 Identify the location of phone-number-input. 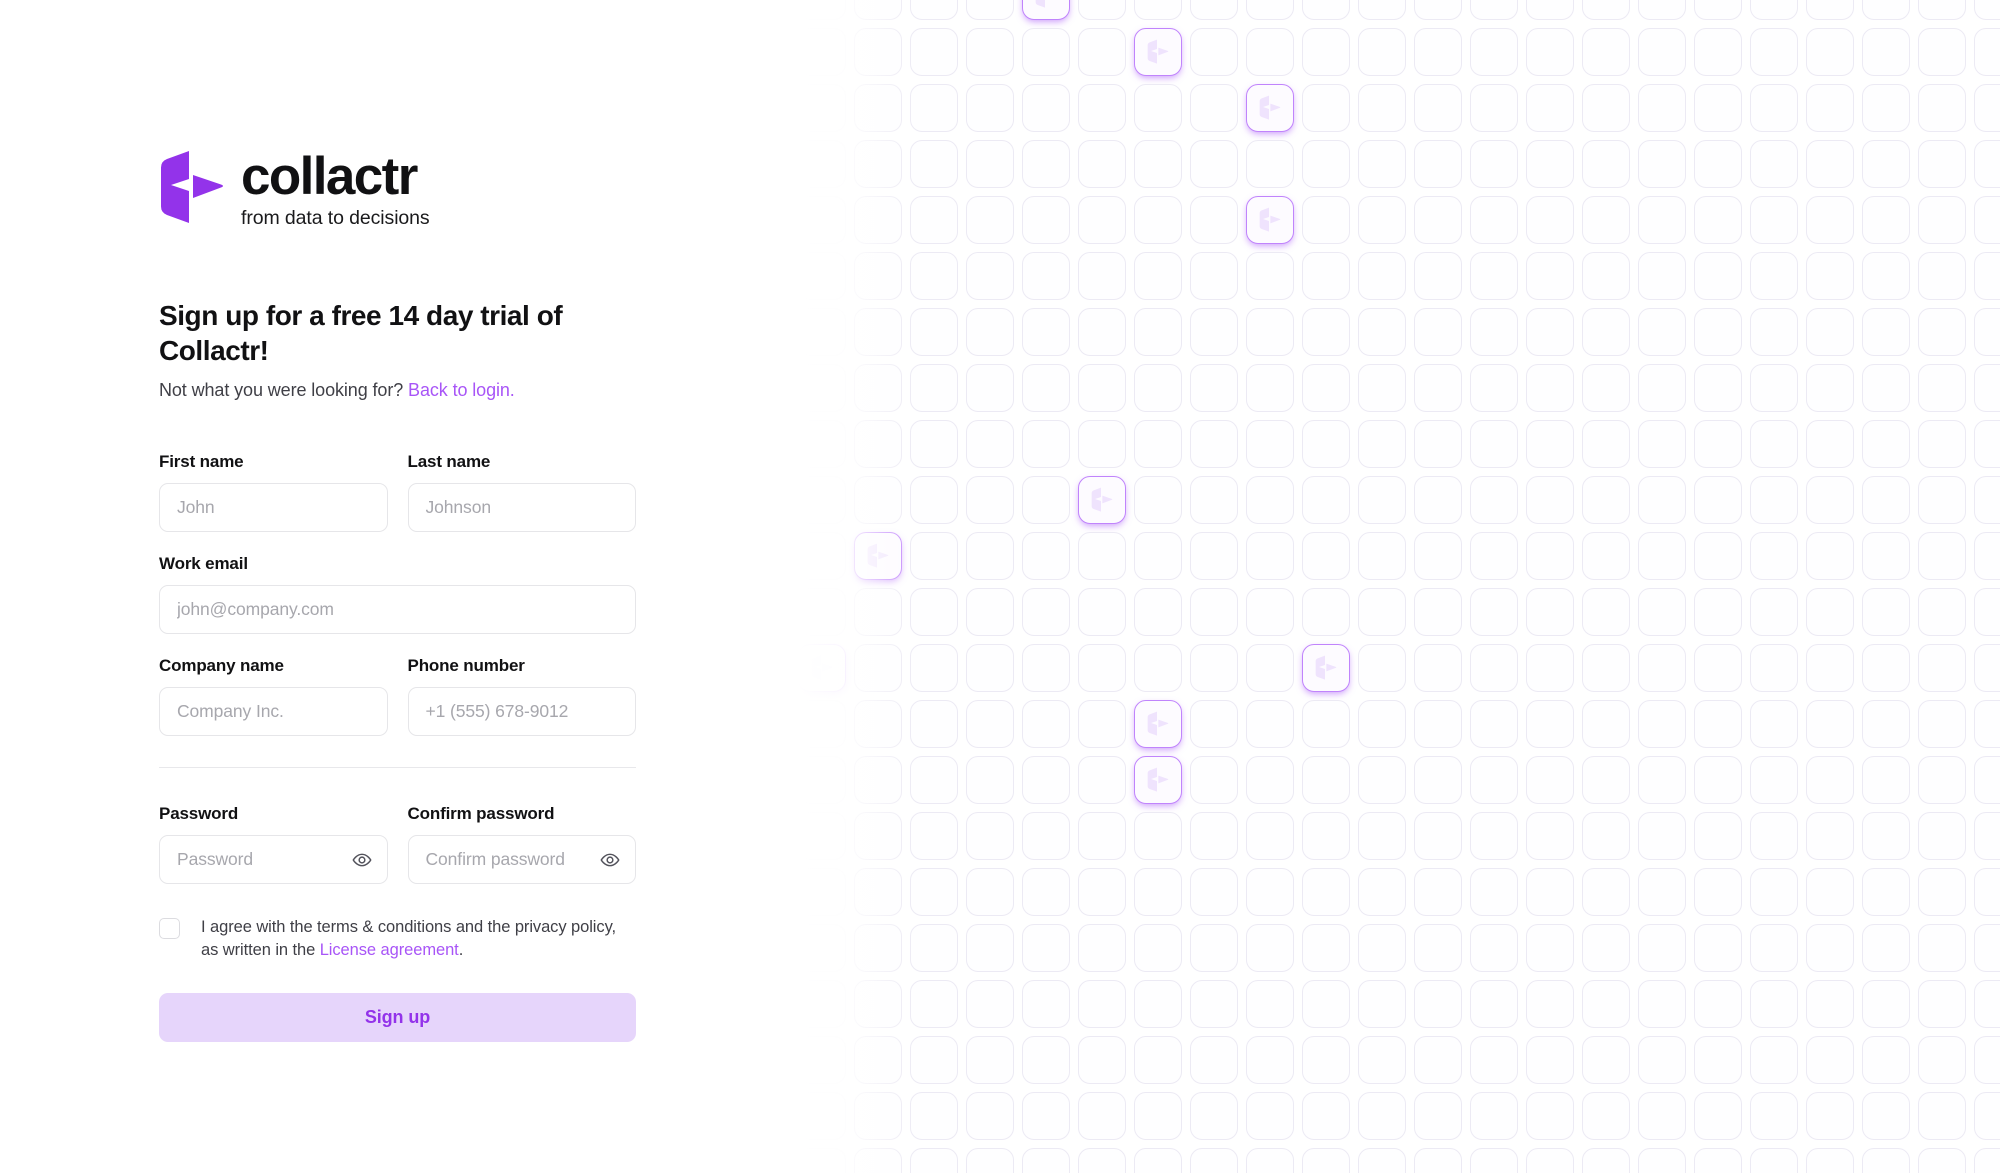
(521, 711).